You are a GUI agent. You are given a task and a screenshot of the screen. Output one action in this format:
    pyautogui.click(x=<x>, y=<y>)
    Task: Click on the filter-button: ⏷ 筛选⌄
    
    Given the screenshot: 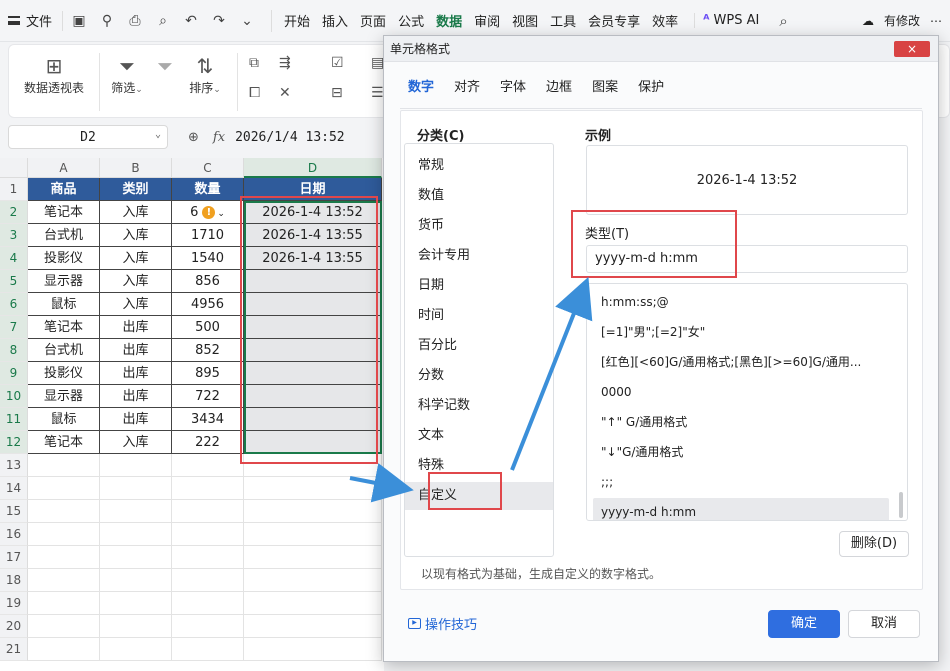 What is the action you would take?
    pyautogui.click(x=127, y=74)
    